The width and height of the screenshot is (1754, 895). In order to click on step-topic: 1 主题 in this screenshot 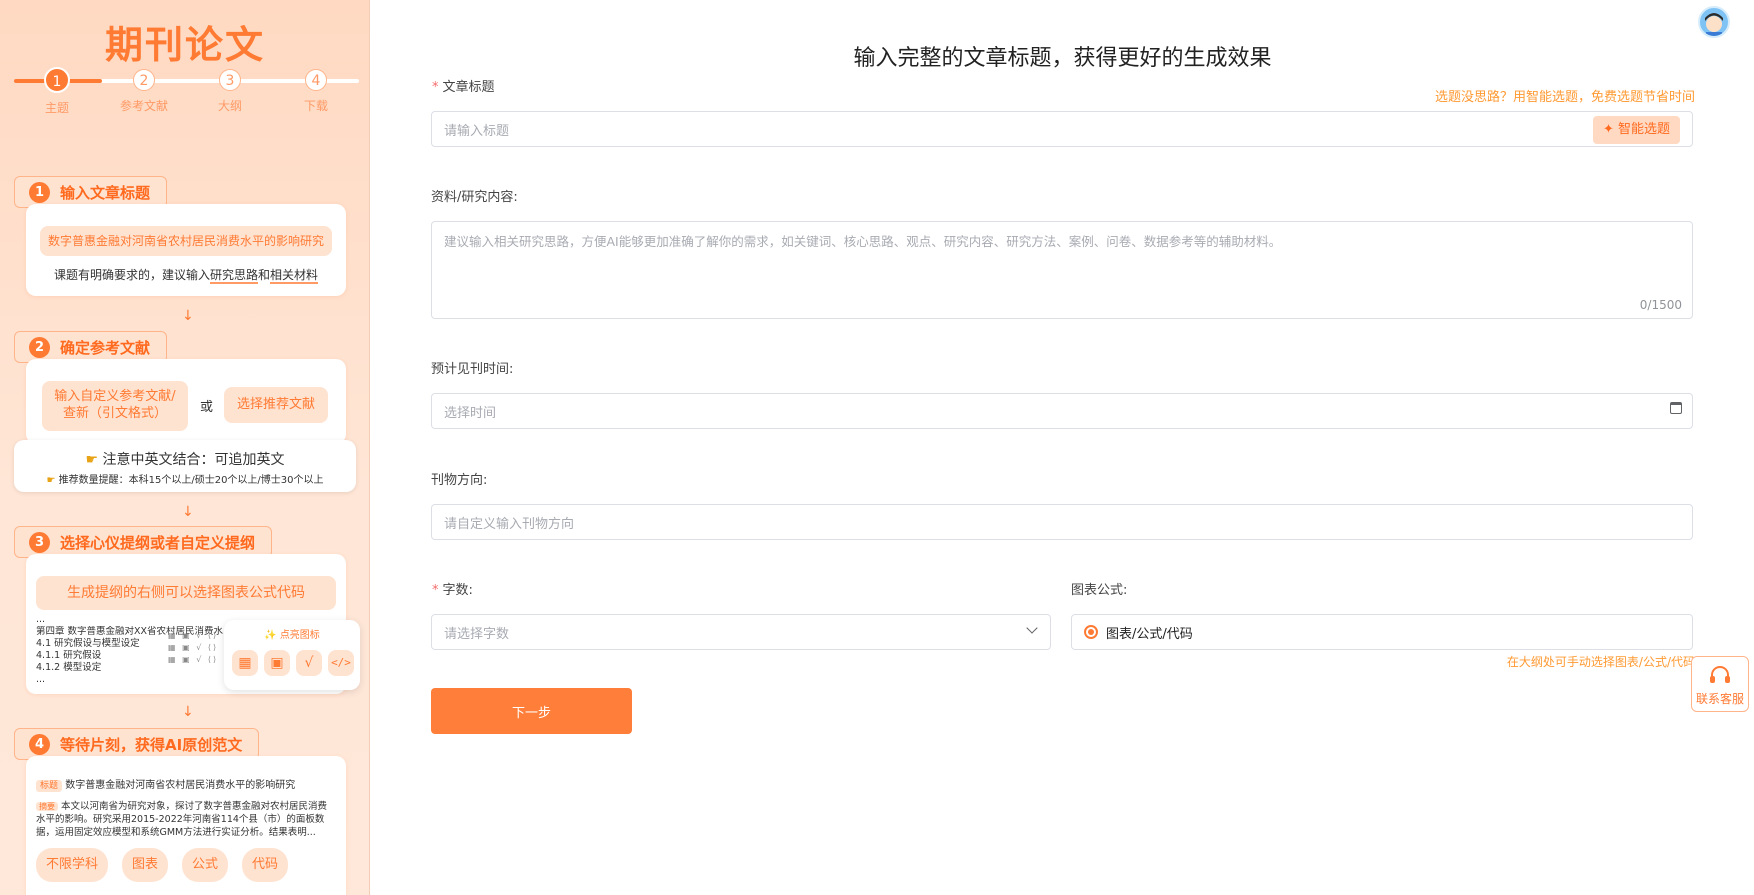, I will do `click(57, 91)`.